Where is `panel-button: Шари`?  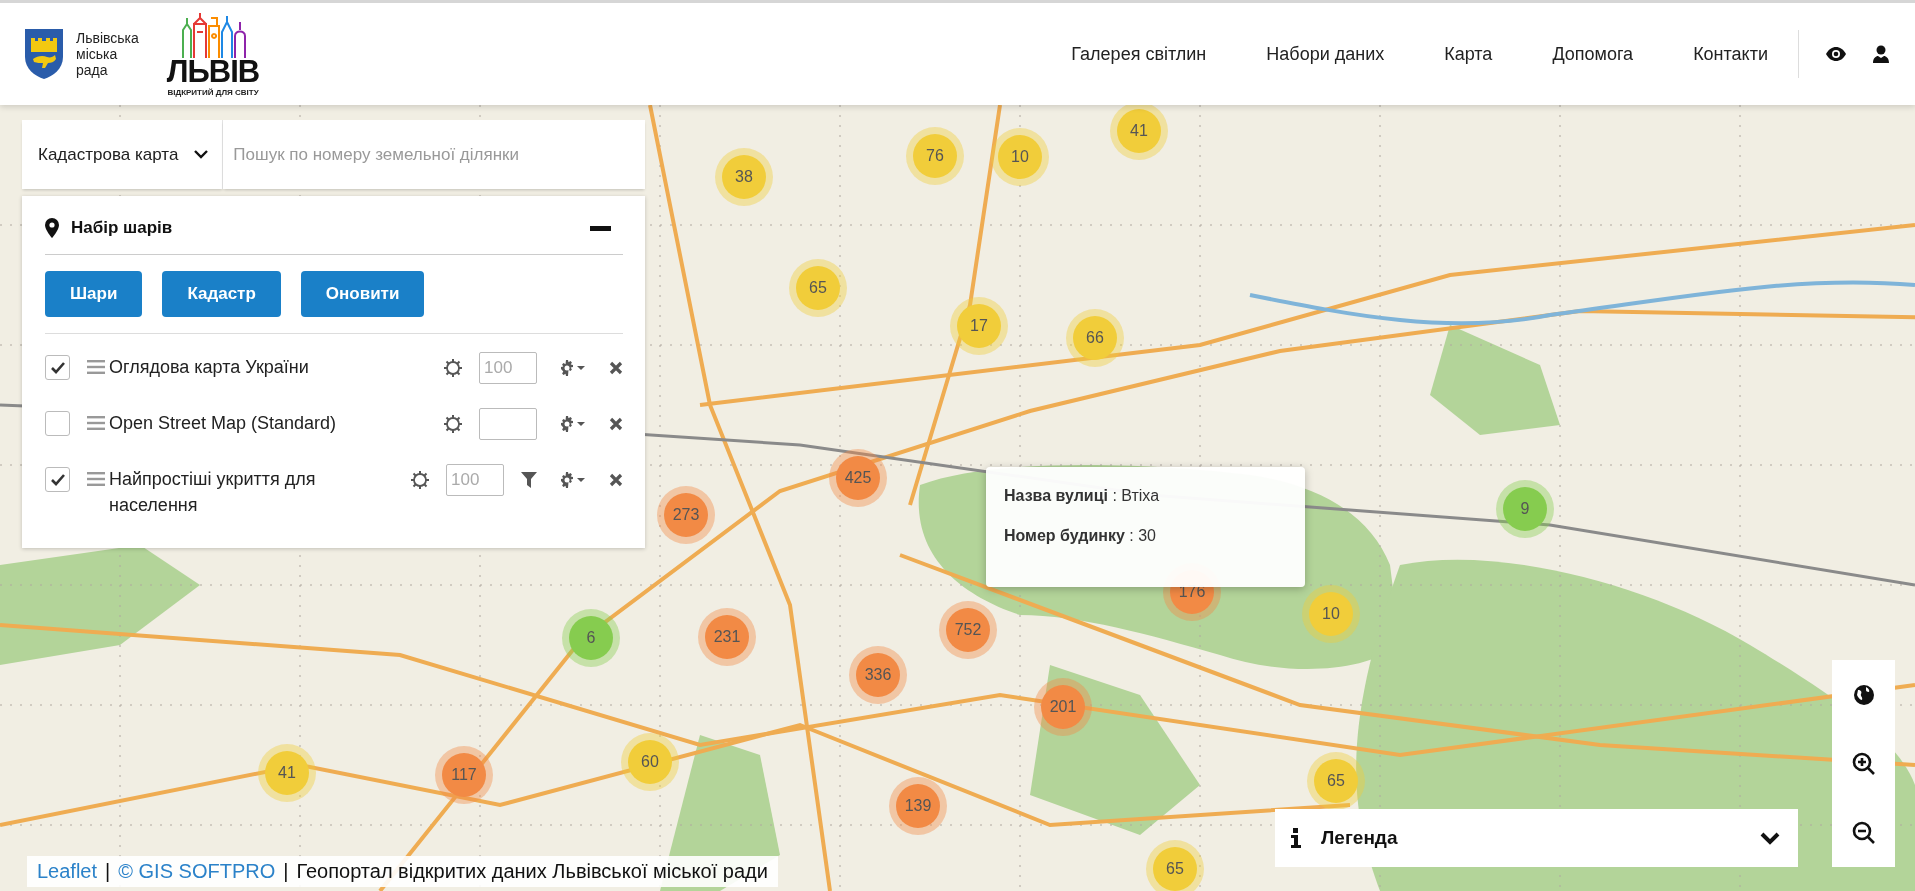 panel-button: Шари is located at coordinates (94, 294).